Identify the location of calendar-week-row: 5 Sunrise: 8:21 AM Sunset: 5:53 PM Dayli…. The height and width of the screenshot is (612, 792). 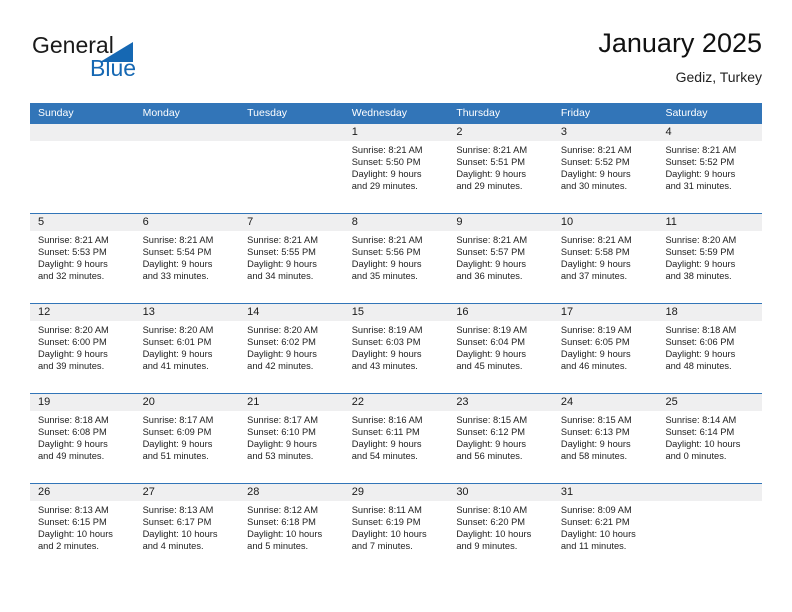
(396, 258).